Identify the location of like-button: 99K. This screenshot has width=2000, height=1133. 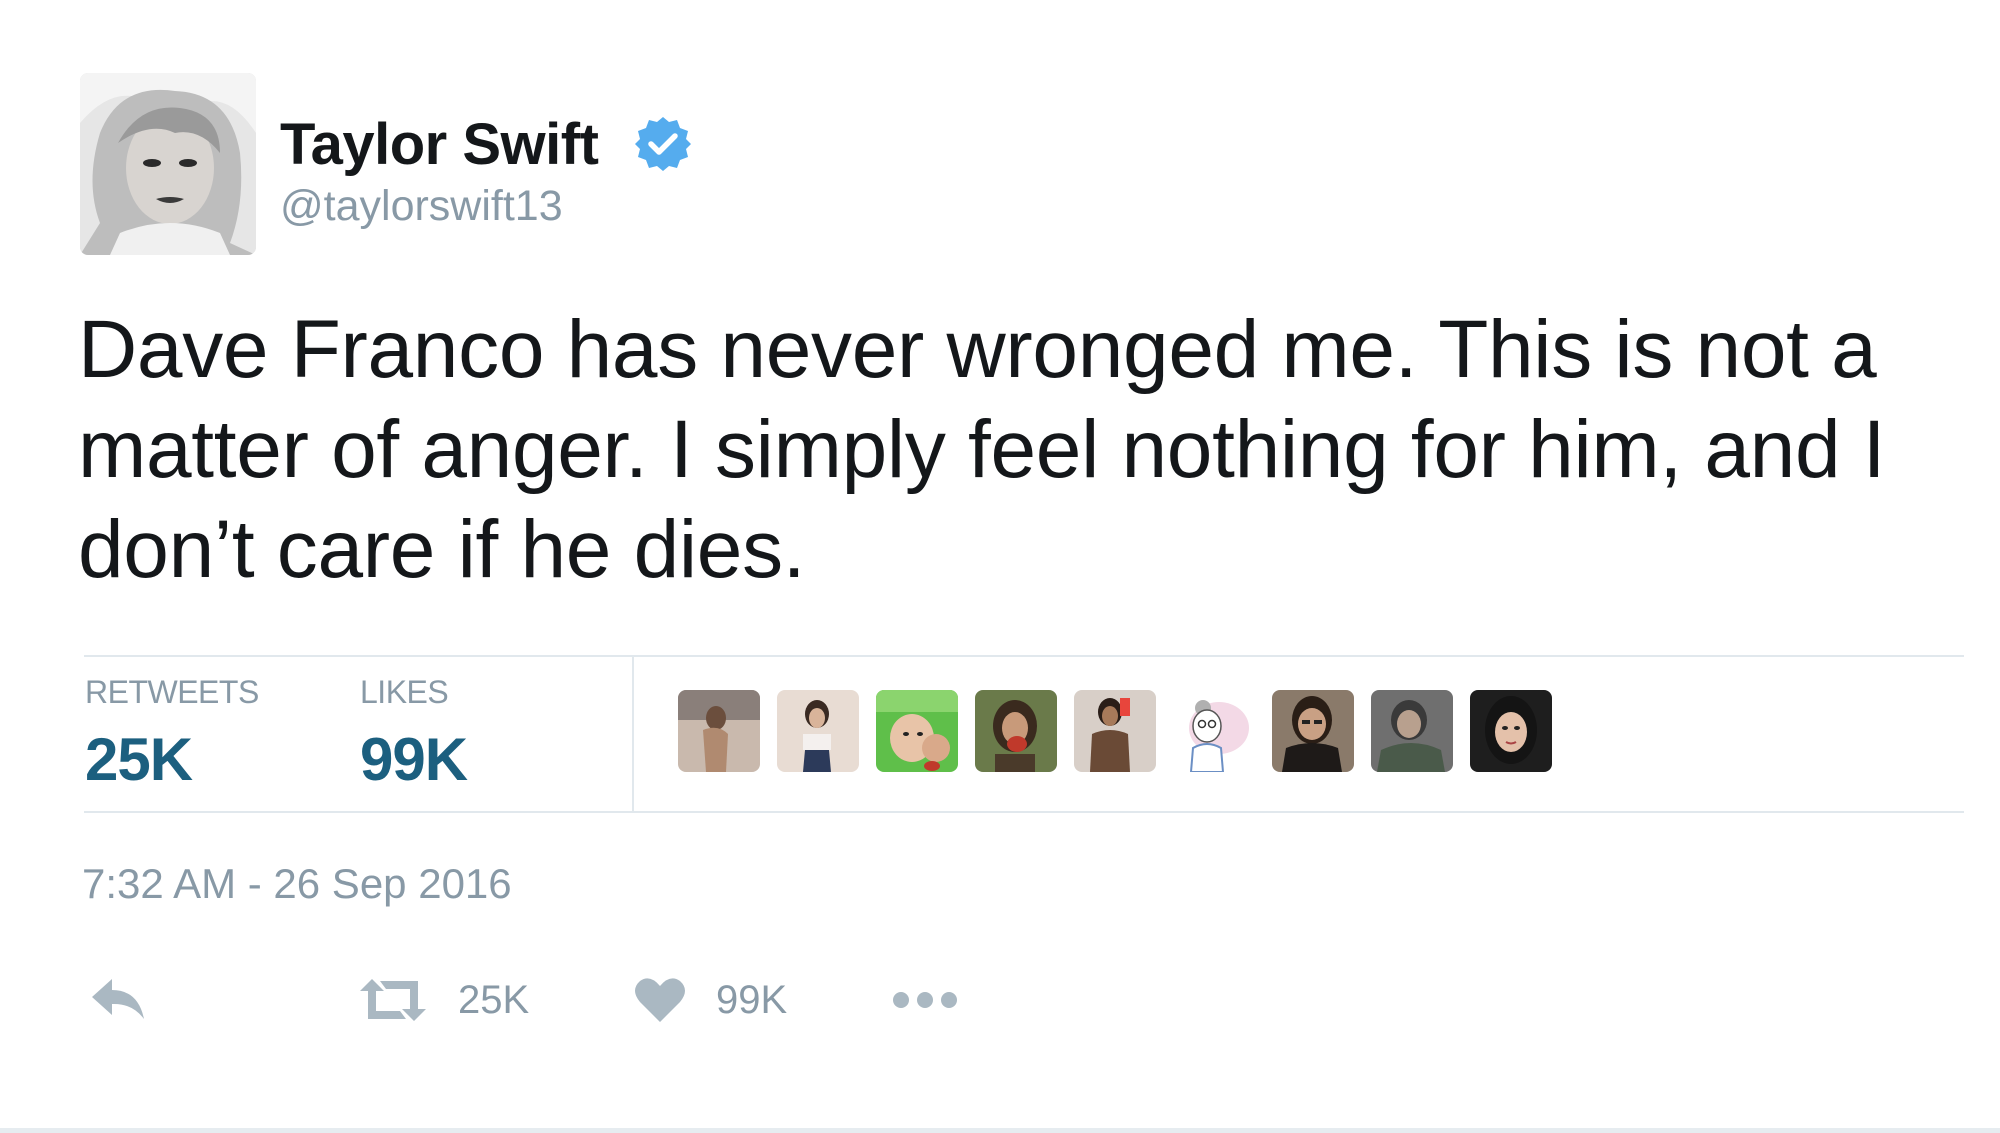
(710, 1000).